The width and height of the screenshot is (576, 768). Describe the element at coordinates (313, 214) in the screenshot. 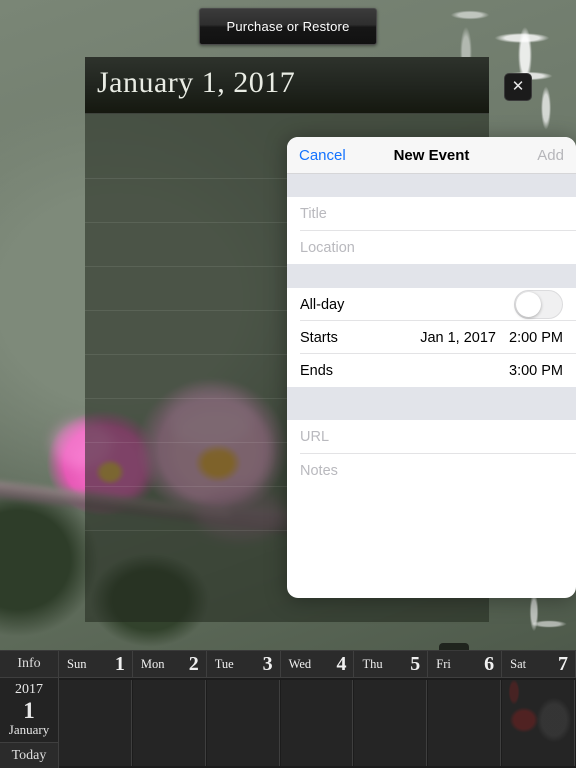

I see `title-input-placeholder: Title` at that location.